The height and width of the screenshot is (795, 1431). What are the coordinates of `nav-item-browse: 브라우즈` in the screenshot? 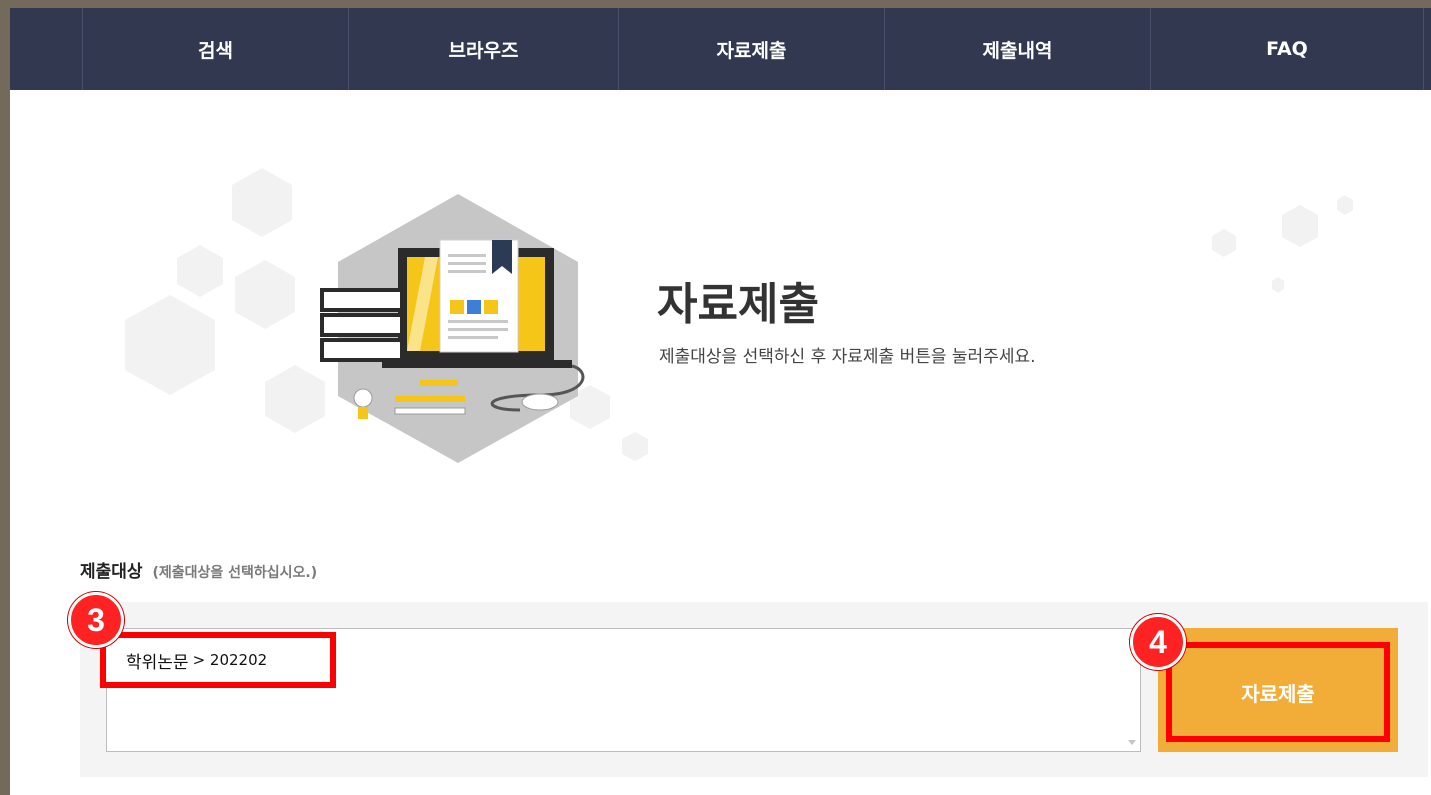 It's located at (483, 49).